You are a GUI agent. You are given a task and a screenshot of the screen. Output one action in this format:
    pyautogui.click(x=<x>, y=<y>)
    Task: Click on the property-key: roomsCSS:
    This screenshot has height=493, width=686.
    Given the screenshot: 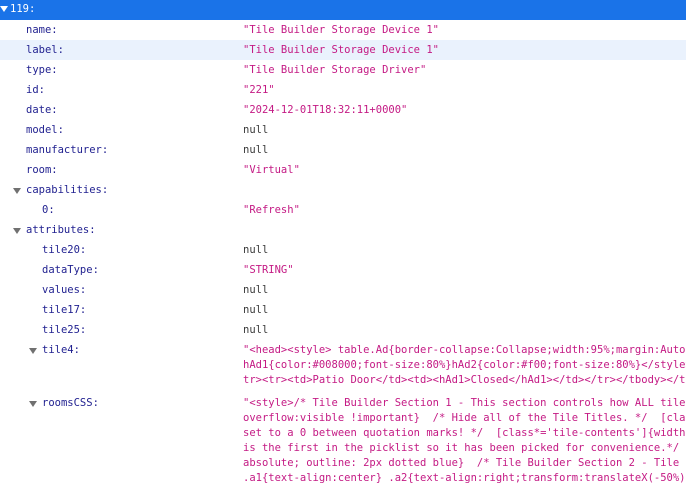 What is the action you would take?
    pyautogui.click(x=70, y=403)
    